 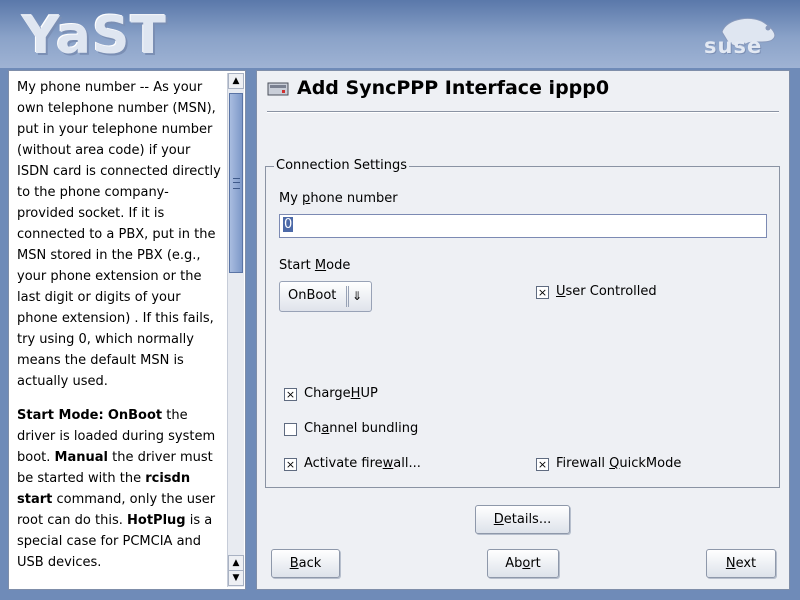 What do you see at coordinates (733, 46) in the screenshot?
I see `suse-wordmark: suse` at bounding box center [733, 46].